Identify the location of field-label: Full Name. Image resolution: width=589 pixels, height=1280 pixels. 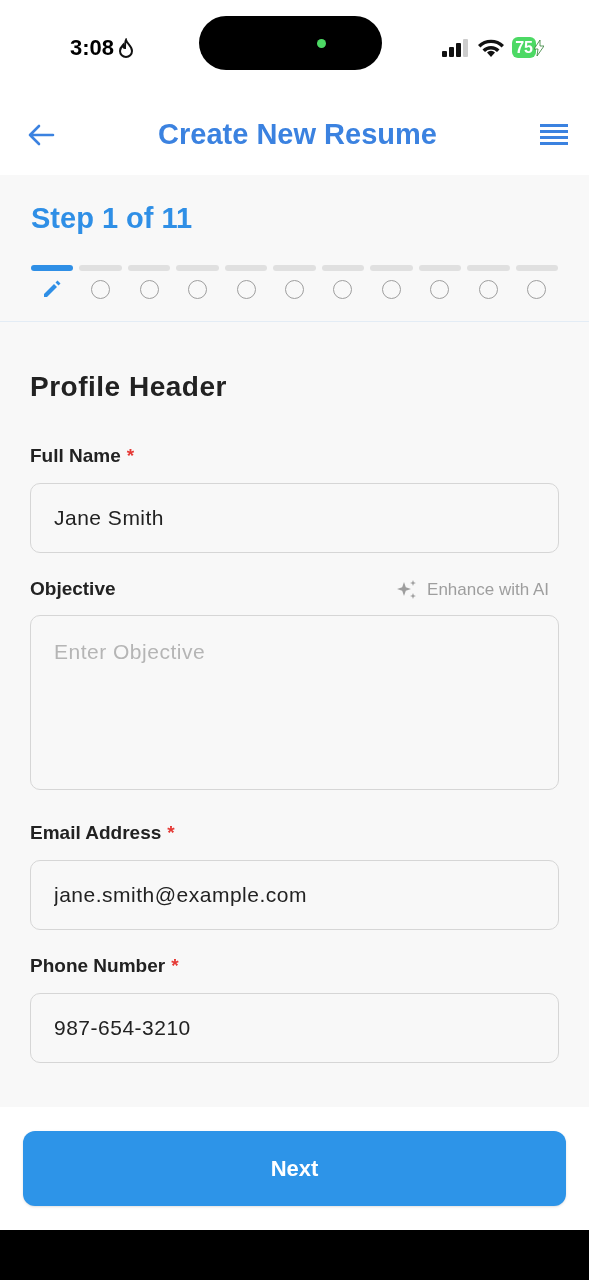
(75, 456).